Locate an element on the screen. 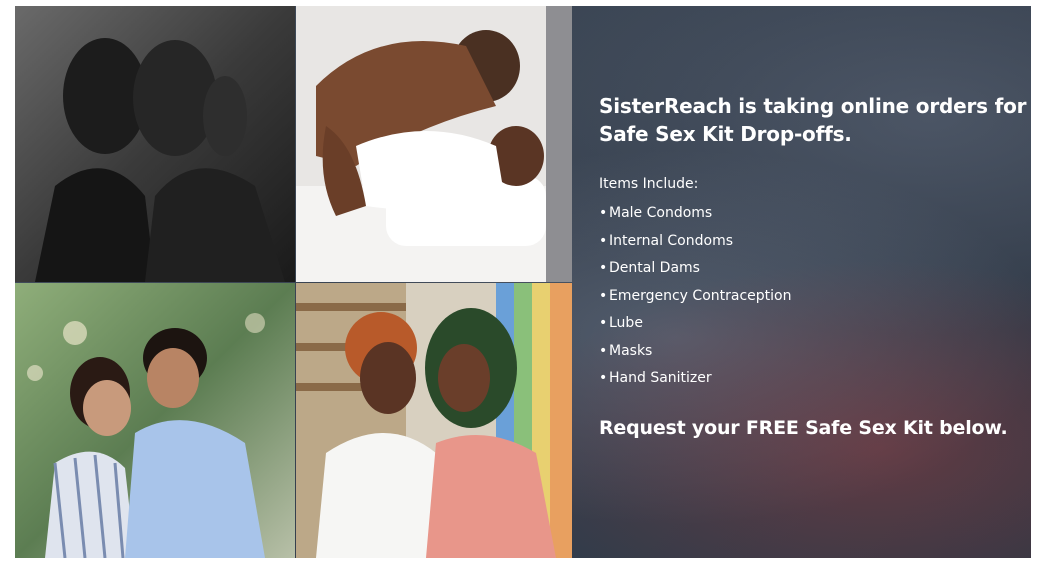 This screenshot has height=564, width=1041. list-item-label: Male Condoms is located at coordinates (661, 213).